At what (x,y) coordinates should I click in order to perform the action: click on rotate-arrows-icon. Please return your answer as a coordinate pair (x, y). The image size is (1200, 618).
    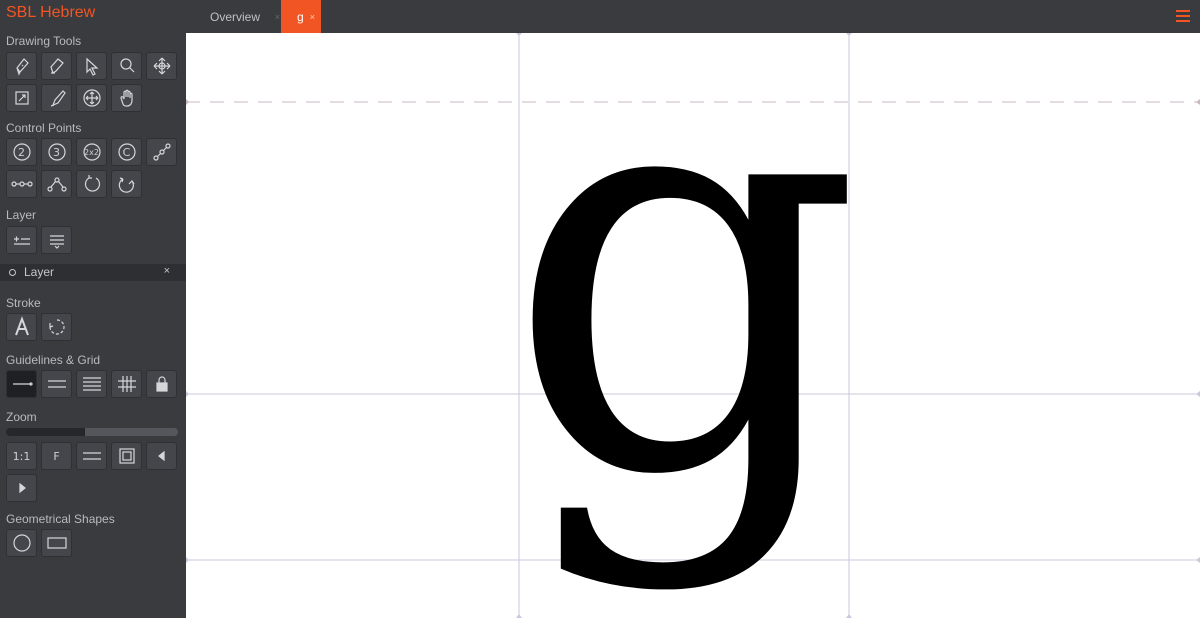
    Looking at the image, I should click on (126, 185).